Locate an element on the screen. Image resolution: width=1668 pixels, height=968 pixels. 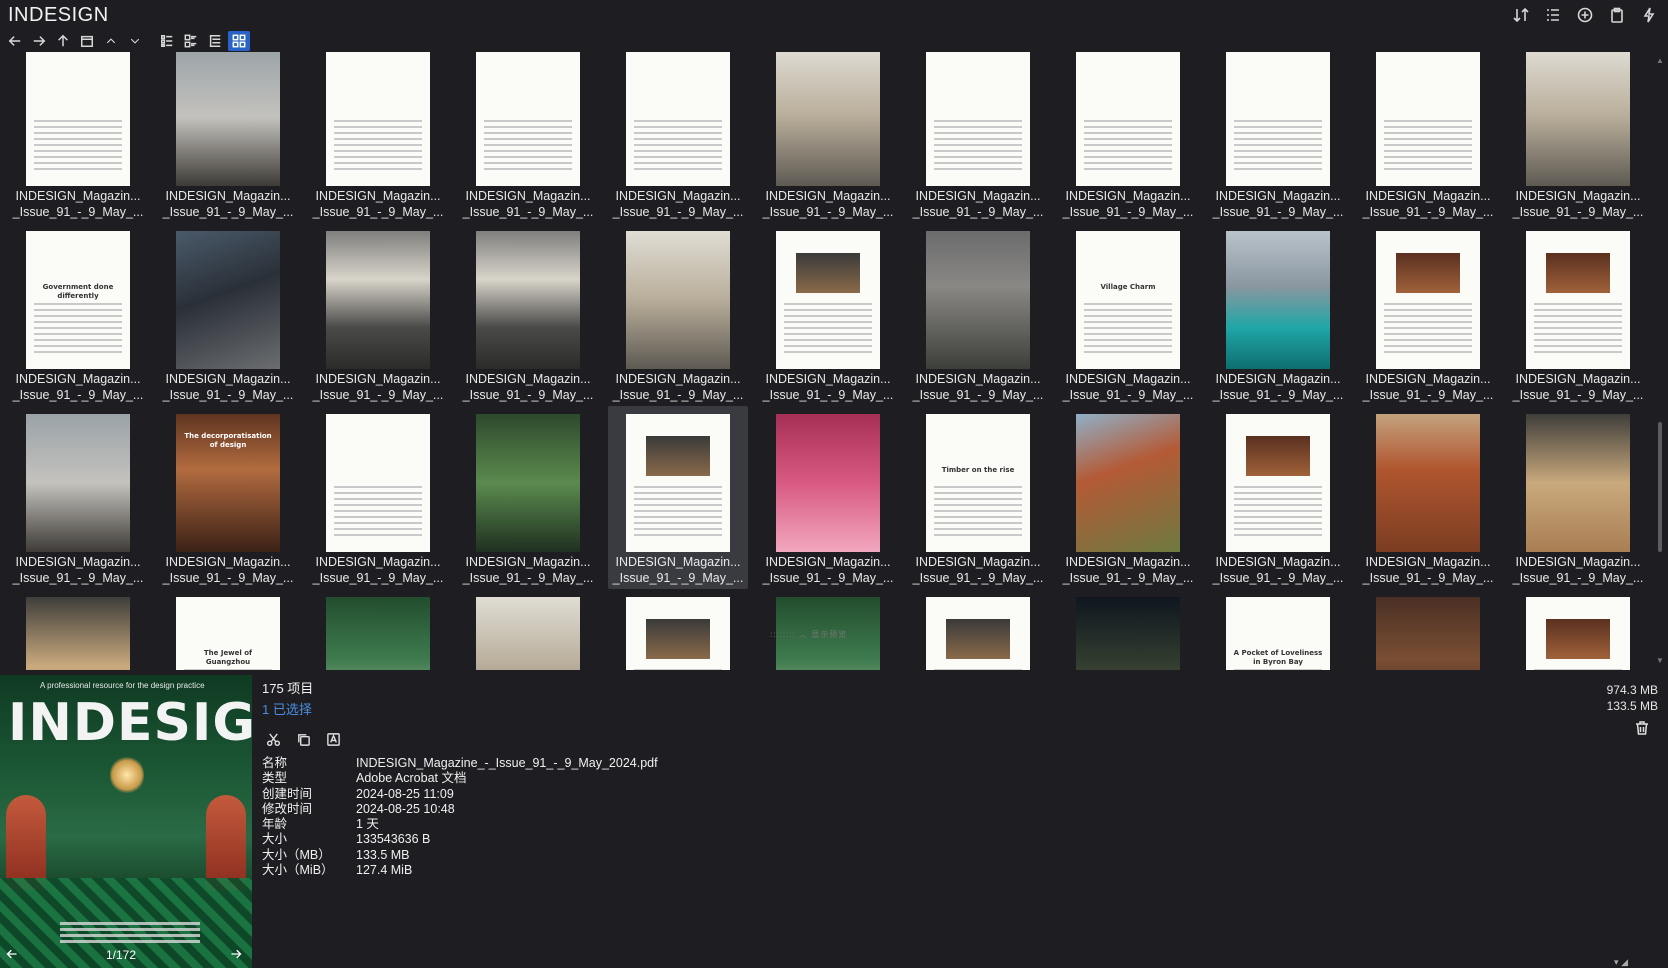
preview-prev-icon is located at coordinates (12, 954).